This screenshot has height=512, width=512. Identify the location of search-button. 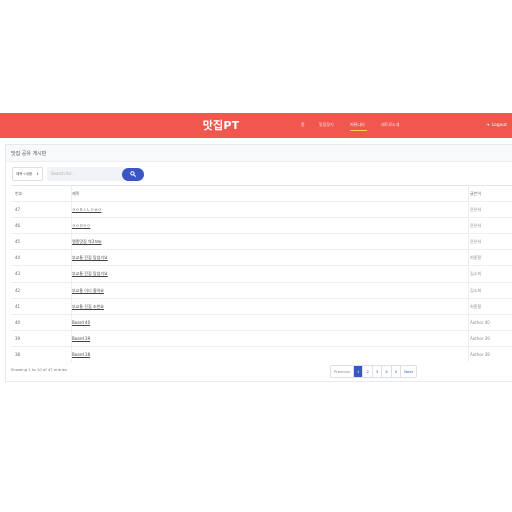
(133, 174).